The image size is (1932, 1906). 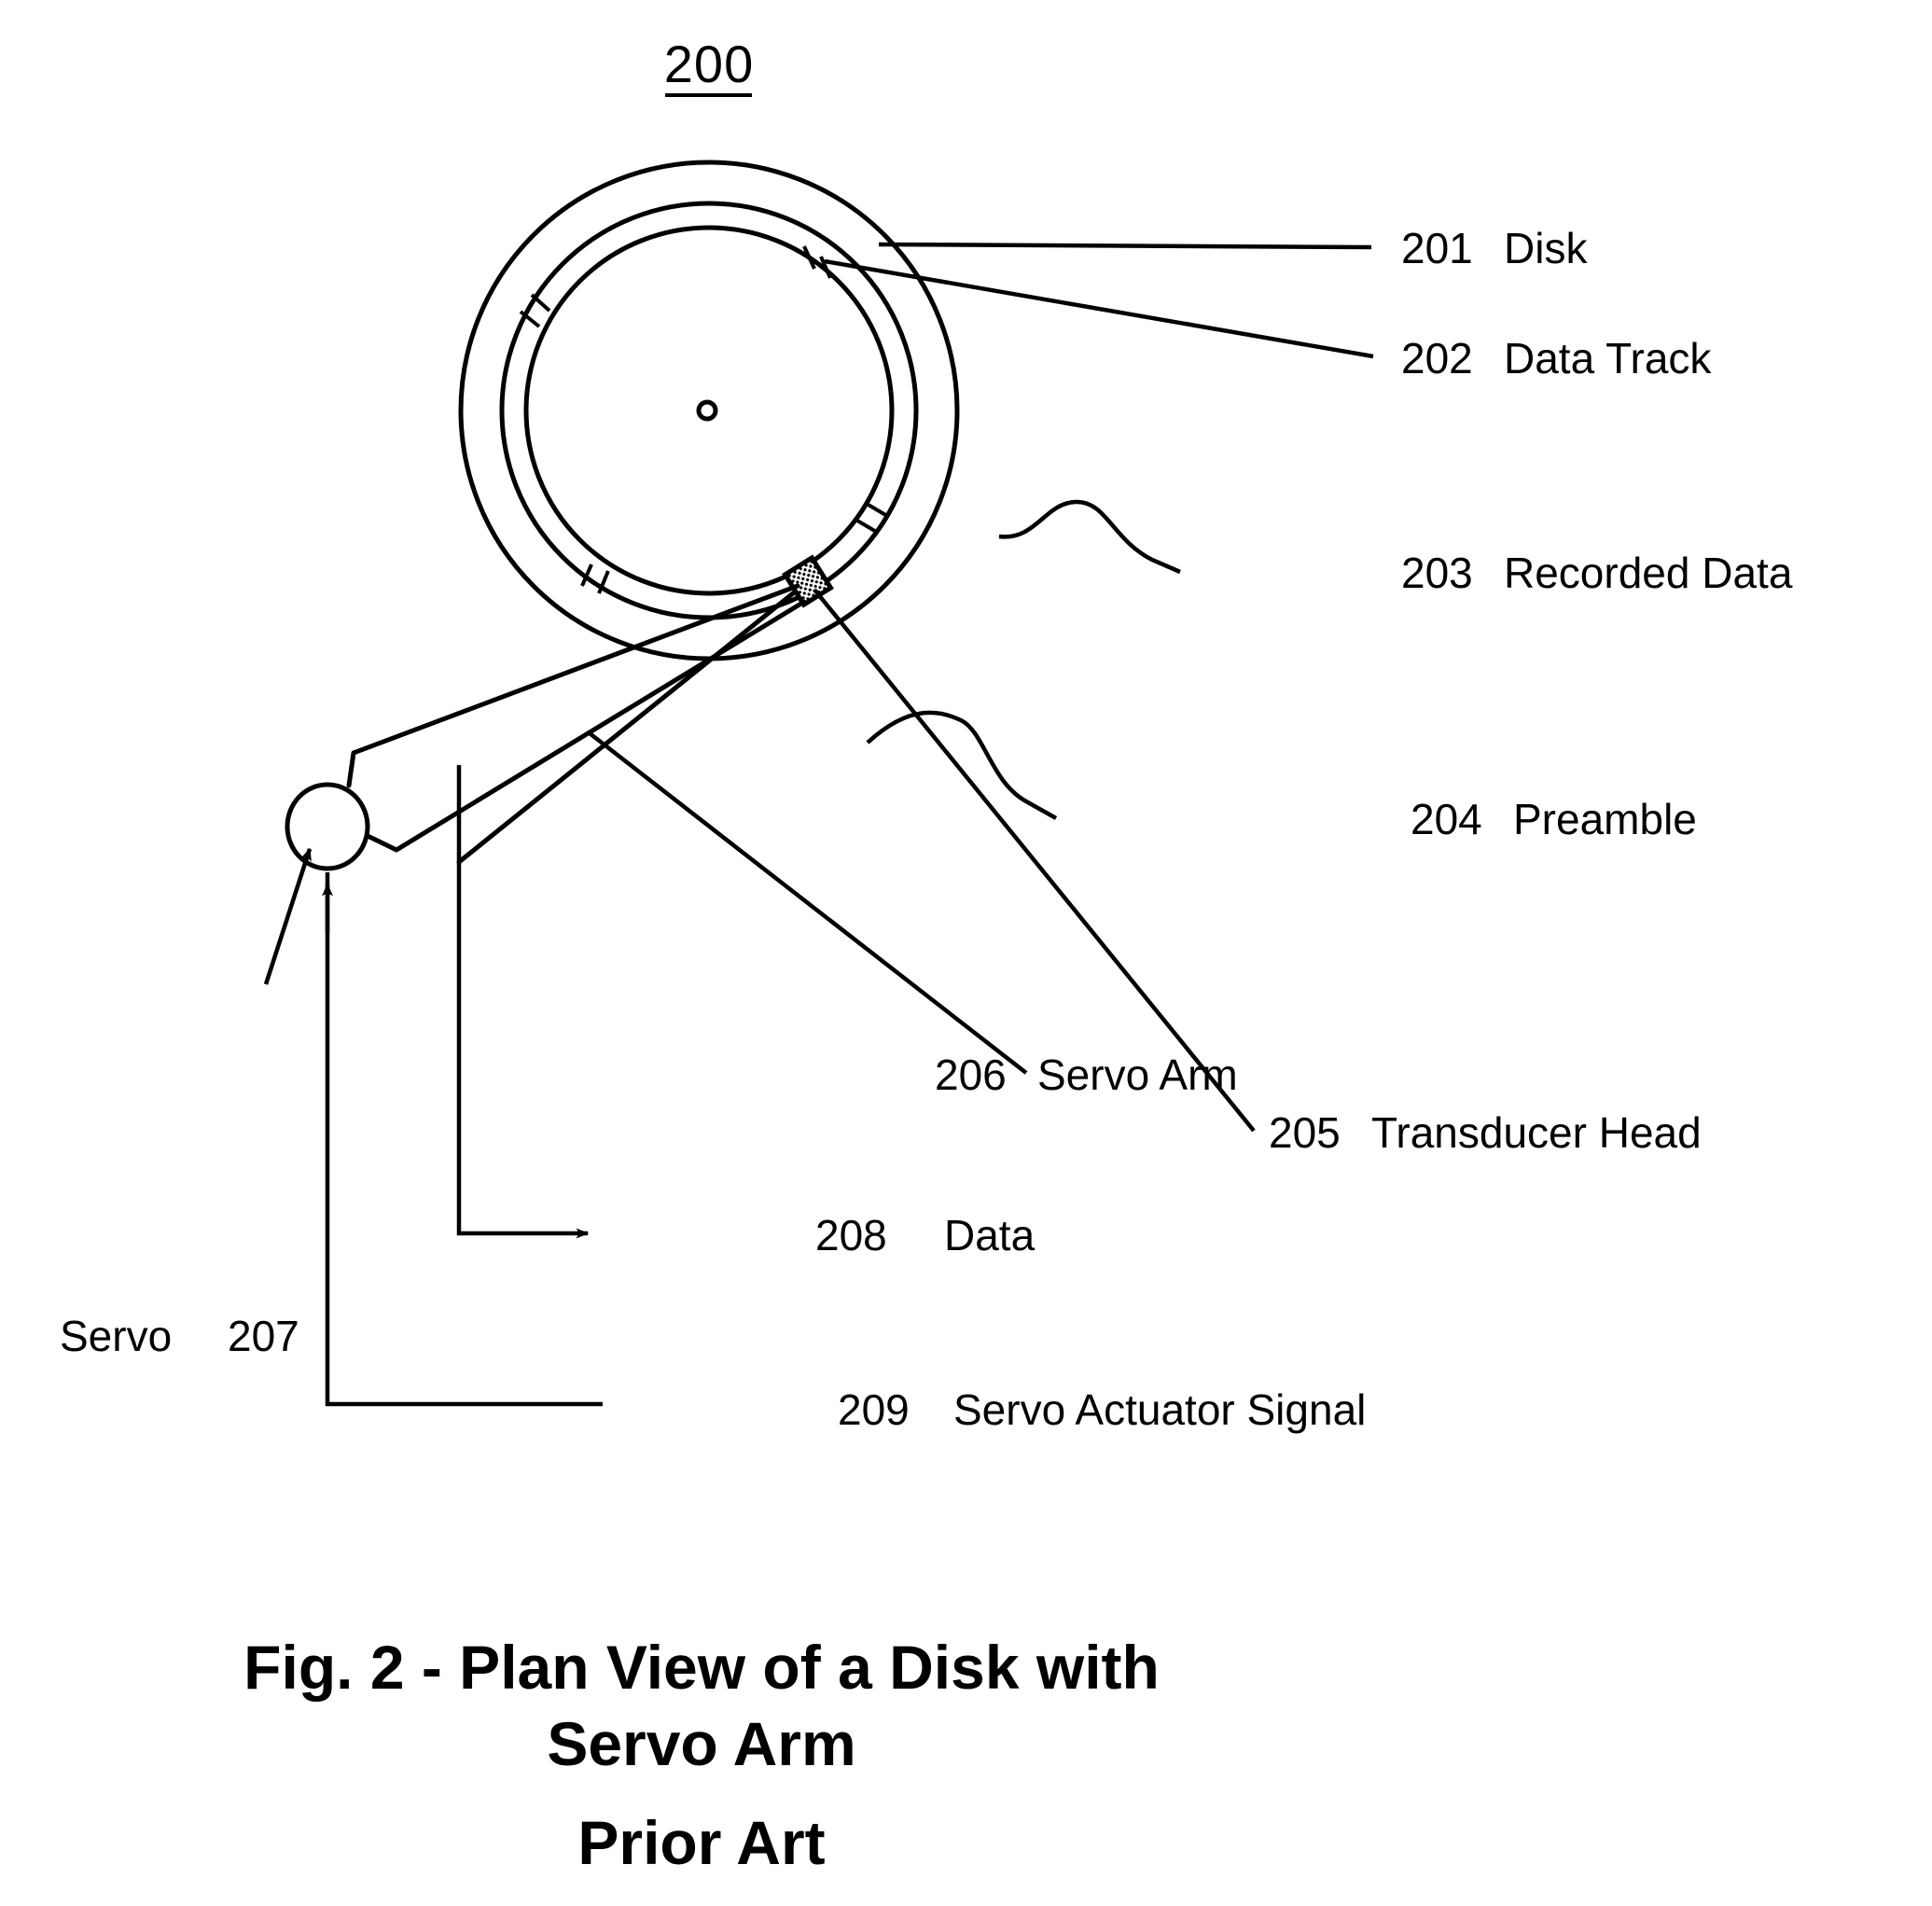 What do you see at coordinates (1447, 819) in the screenshot?
I see `callout-204-number: 204` at bounding box center [1447, 819].